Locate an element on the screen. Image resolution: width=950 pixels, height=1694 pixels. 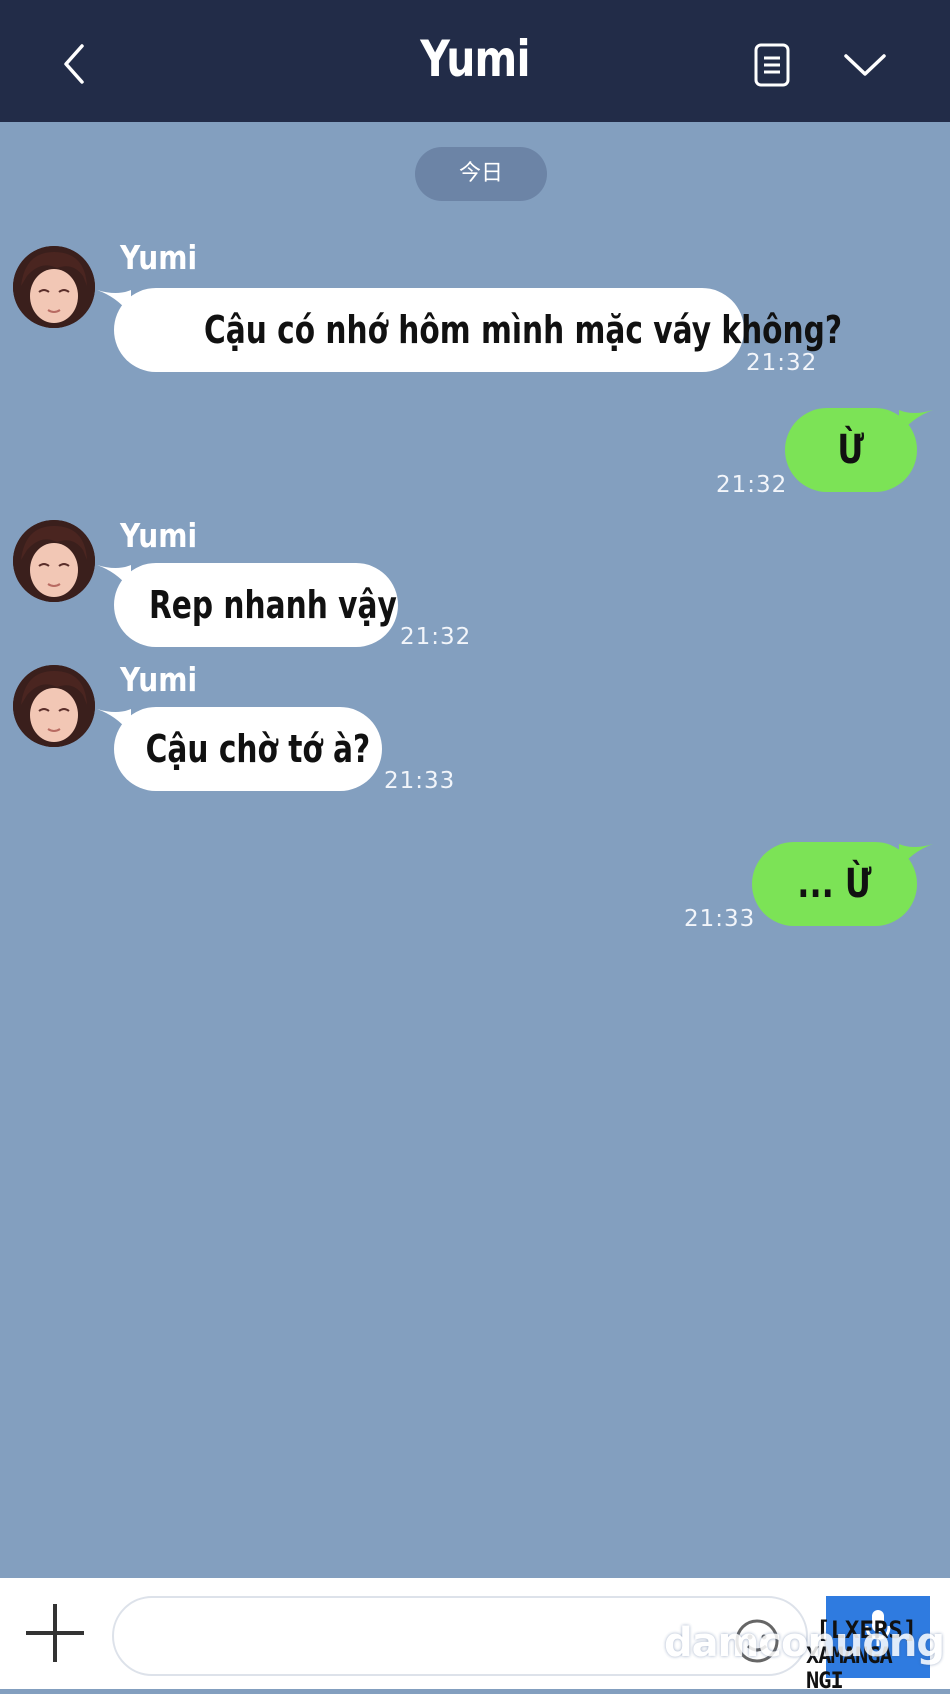
message-bubble-incoming: Cậu có nhớ hôm mình mặc váy không? is located at coordinates (478, 330).